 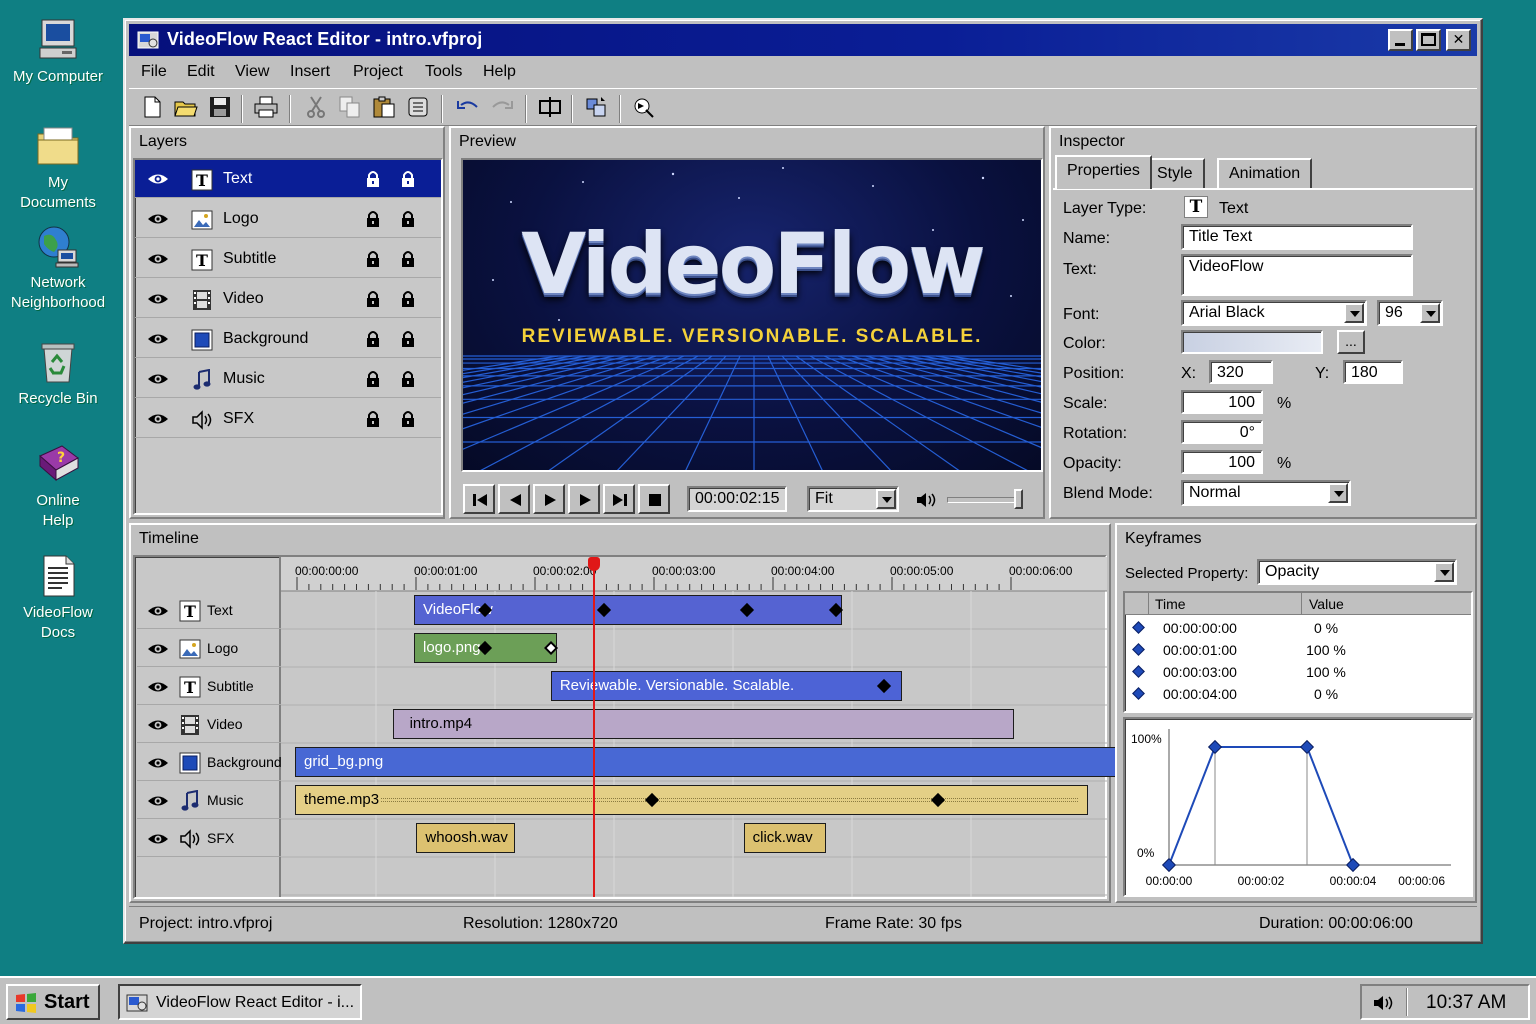 I want to click on track-header-music: Music, so click(x=209, y=800).